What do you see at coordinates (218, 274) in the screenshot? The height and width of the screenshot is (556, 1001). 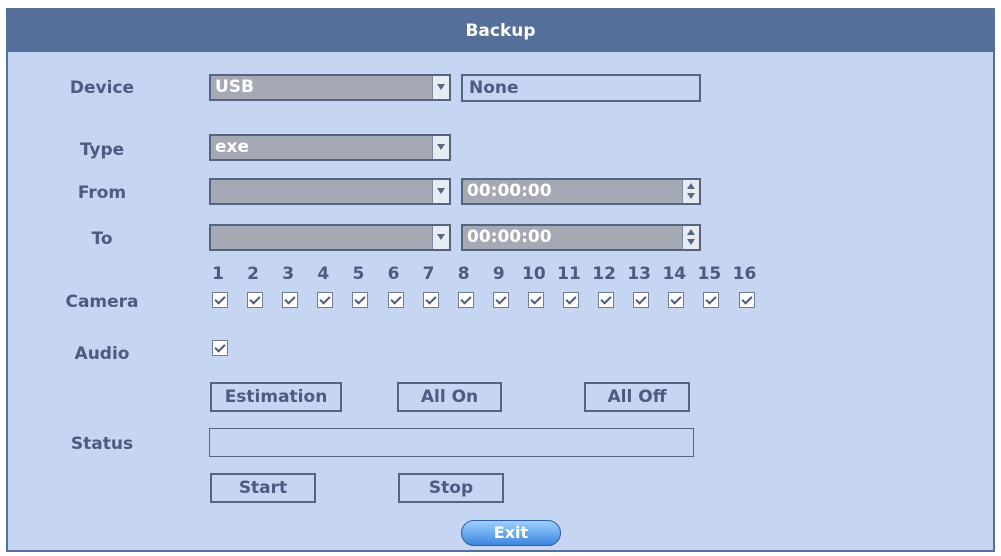 I see `camera-number: 1` at bounding box center [218, 274].